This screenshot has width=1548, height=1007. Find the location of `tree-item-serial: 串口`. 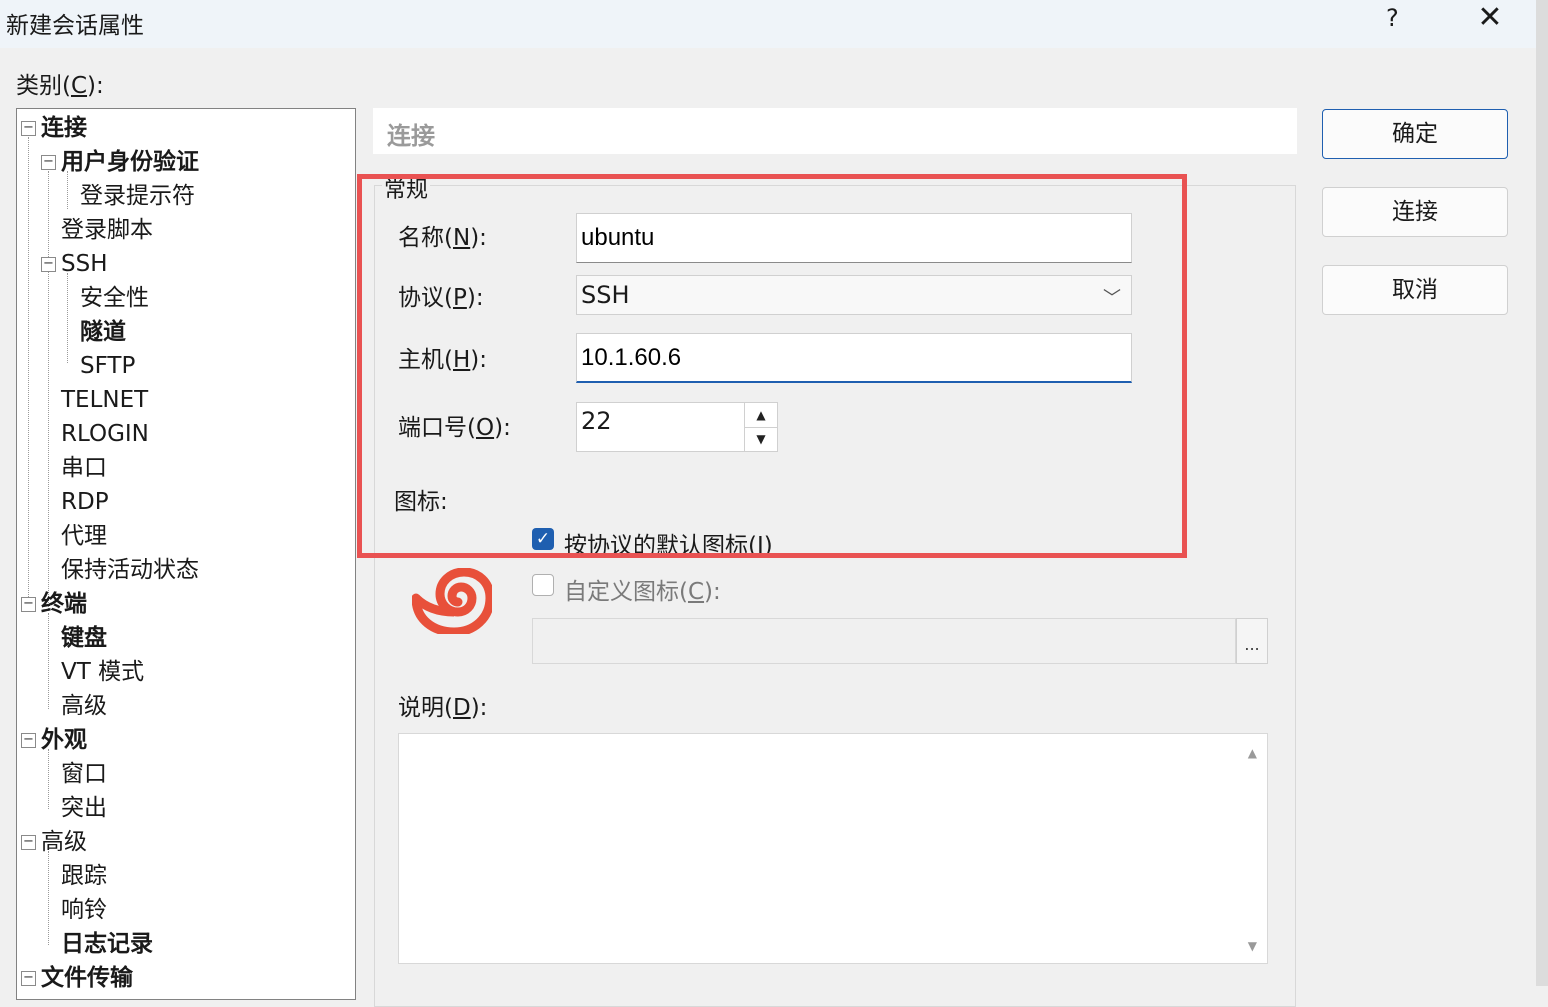

tree-item-serial: 串口 is located at coordinates (84, 468).